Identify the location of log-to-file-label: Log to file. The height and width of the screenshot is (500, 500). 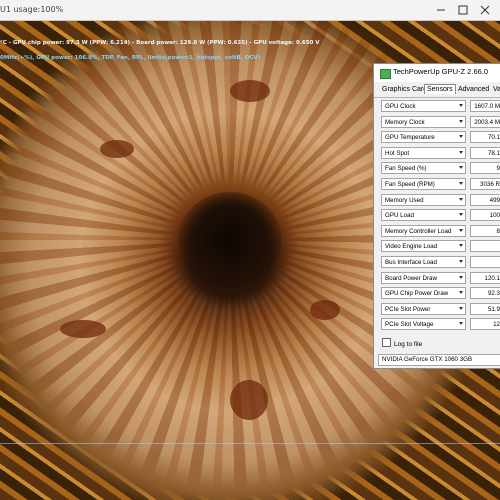
(408, 344).